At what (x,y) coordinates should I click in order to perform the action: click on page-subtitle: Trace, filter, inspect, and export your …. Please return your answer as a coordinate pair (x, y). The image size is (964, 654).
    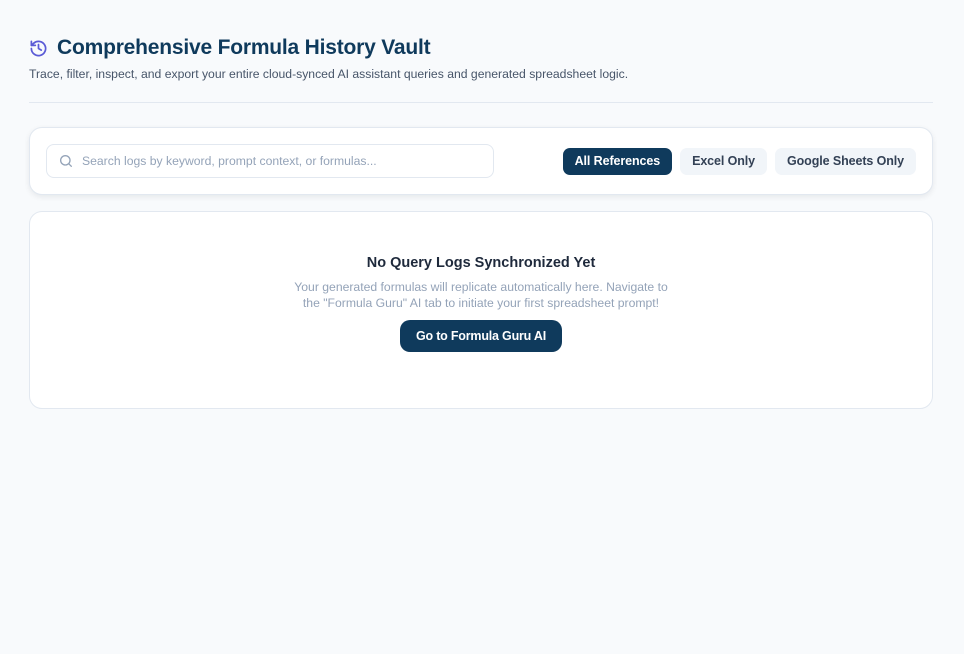
    Looking at the image, I should click on (329, 74).